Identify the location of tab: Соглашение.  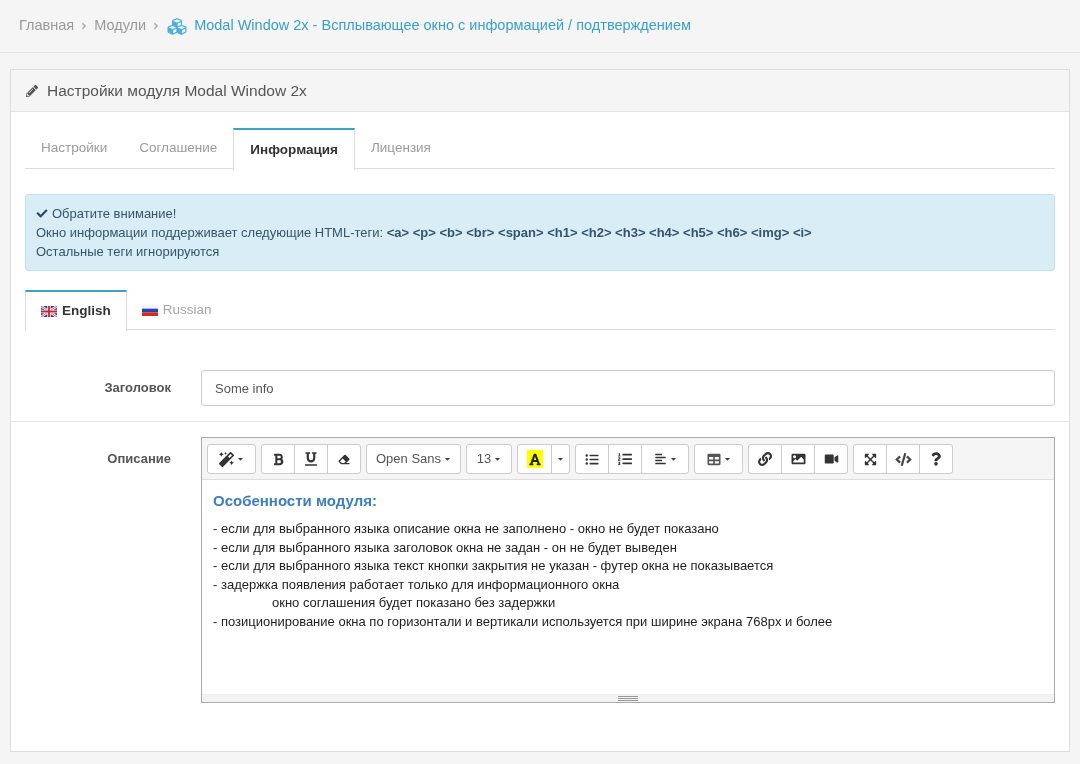
(178, 148).